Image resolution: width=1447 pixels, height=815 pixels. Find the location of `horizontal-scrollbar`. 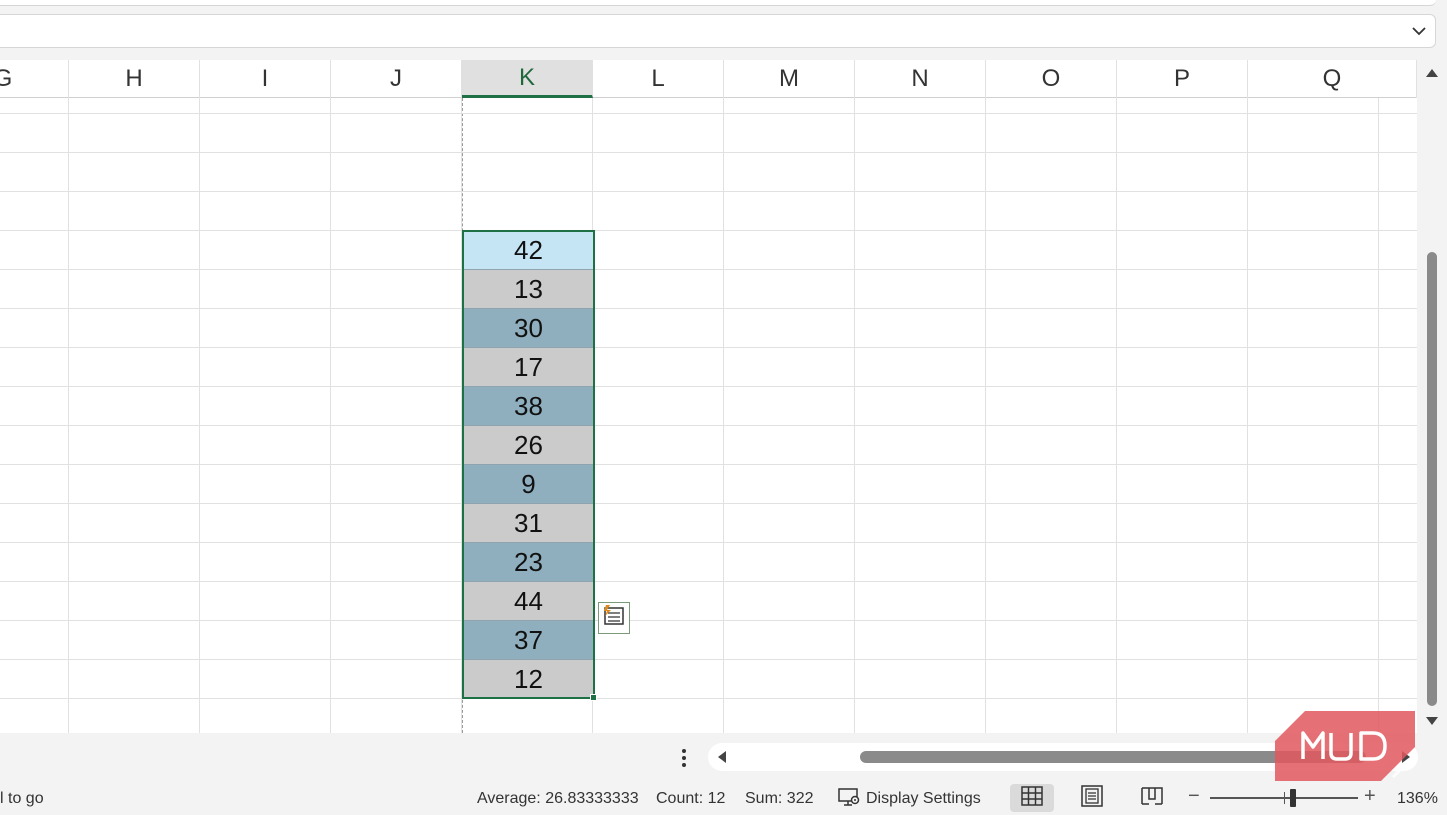

horizontal-scrollbar is located at coordinates (1063, 757).